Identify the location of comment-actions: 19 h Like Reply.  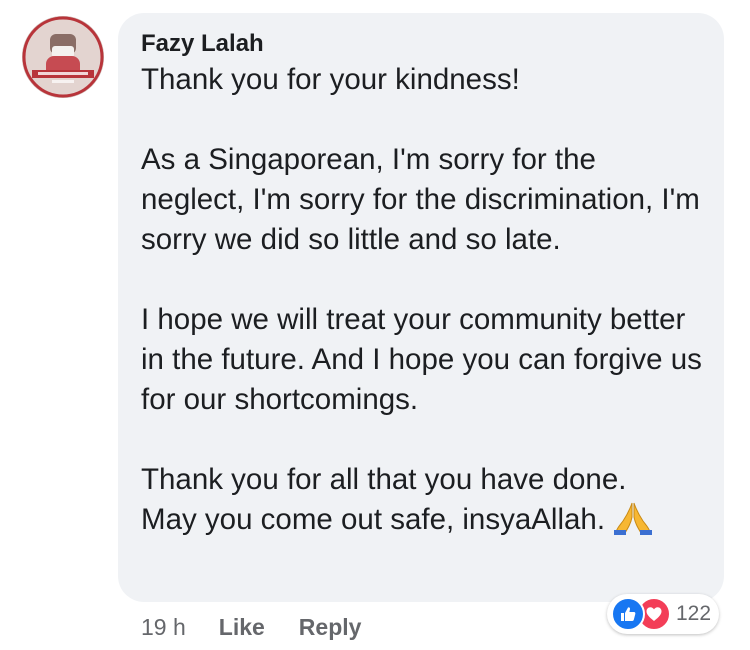
(251, 627).